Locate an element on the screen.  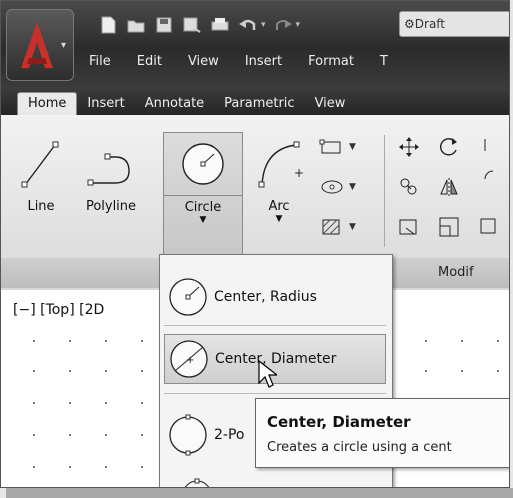
rectangle-button: ▼ is located at coordinates (341, 147).